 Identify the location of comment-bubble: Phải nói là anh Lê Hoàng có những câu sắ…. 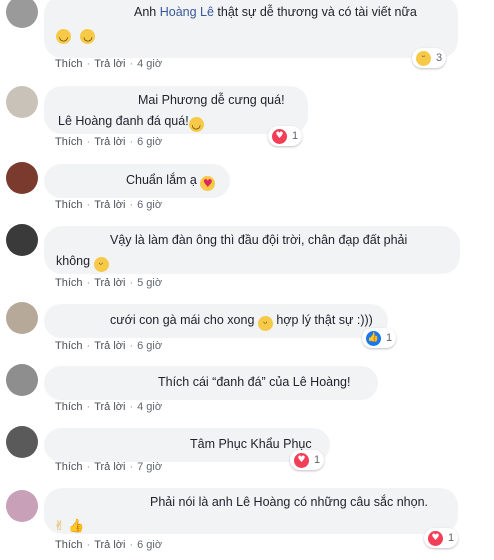
(251, 511).